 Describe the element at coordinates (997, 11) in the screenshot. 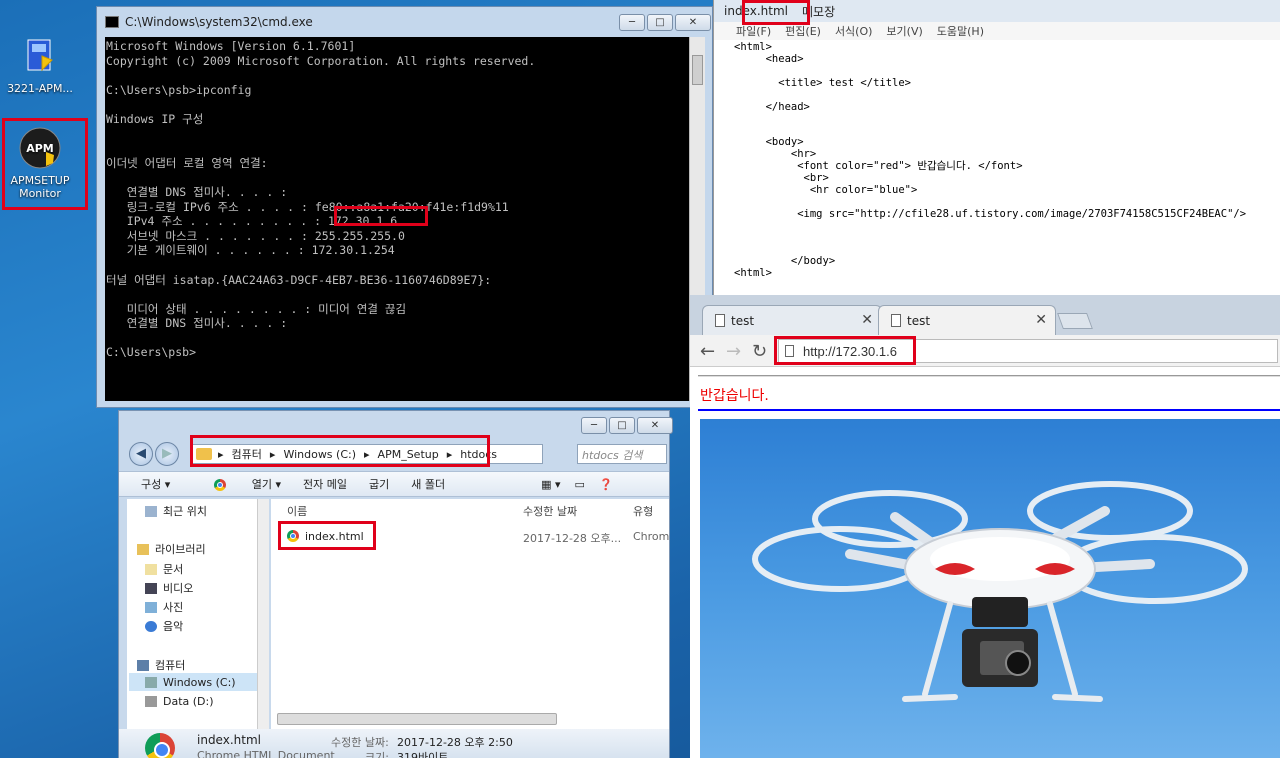

I see `notepad-titlebar: index.html 메모장` at that location.